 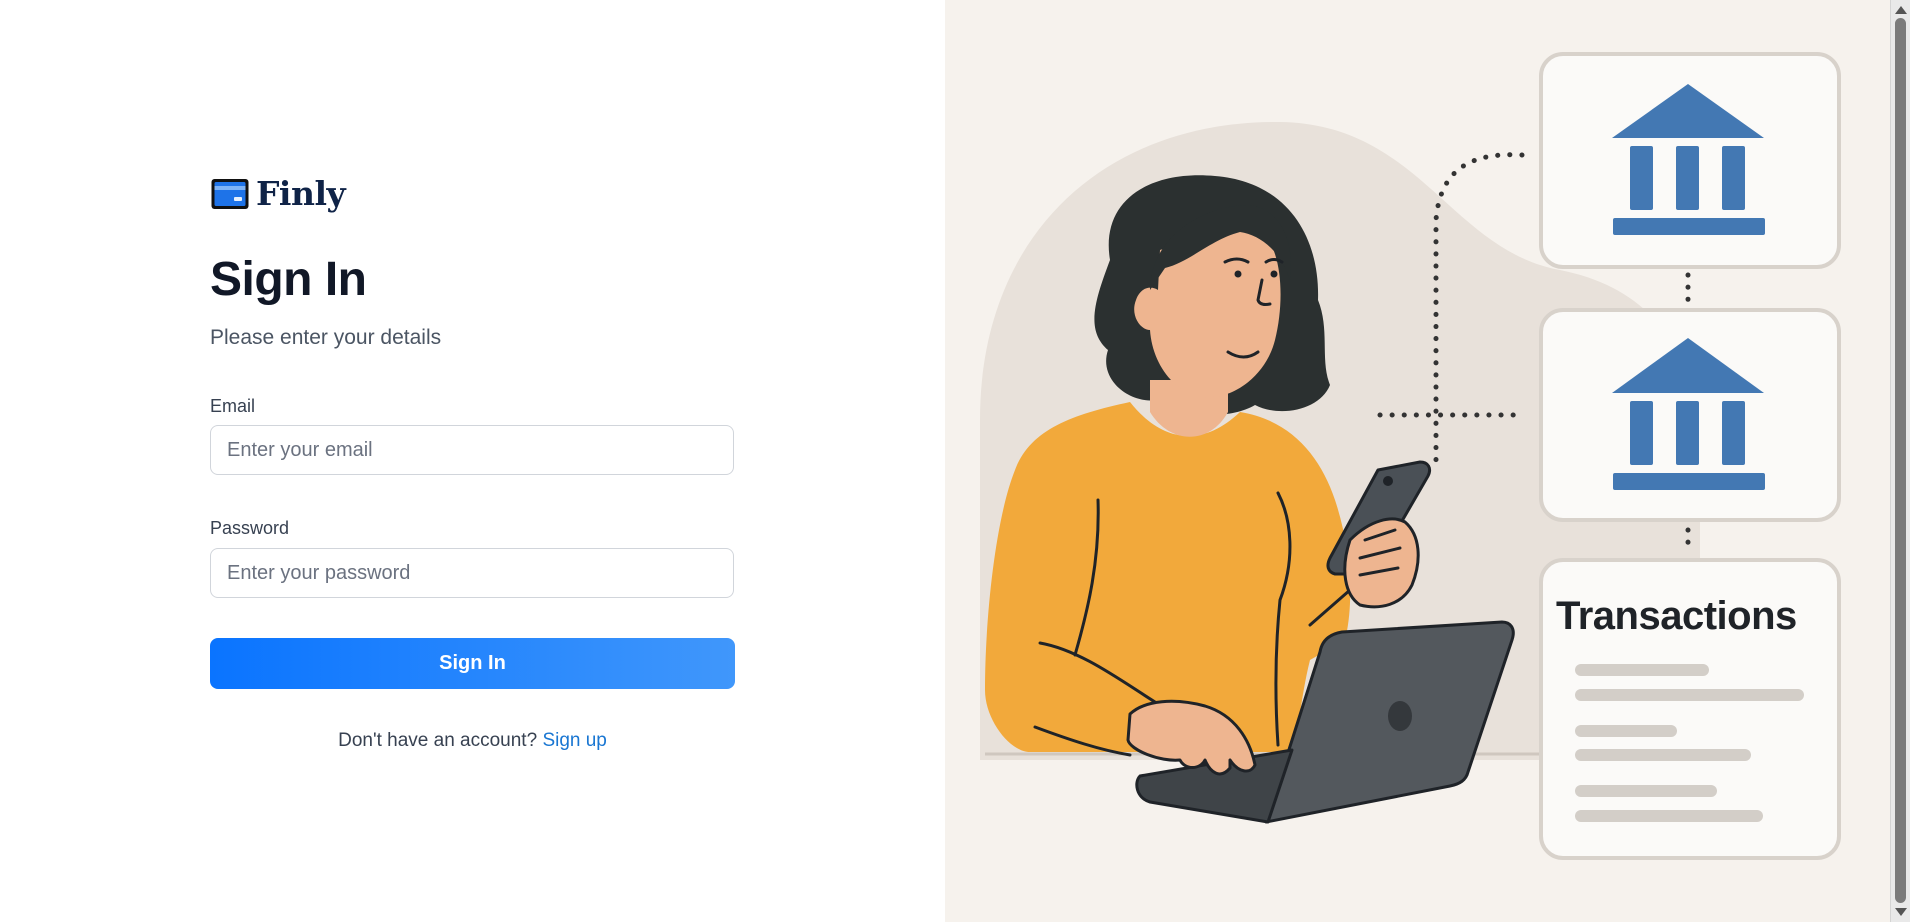 I want to click on scroll-down-icon, so click(x=1901, y=912).